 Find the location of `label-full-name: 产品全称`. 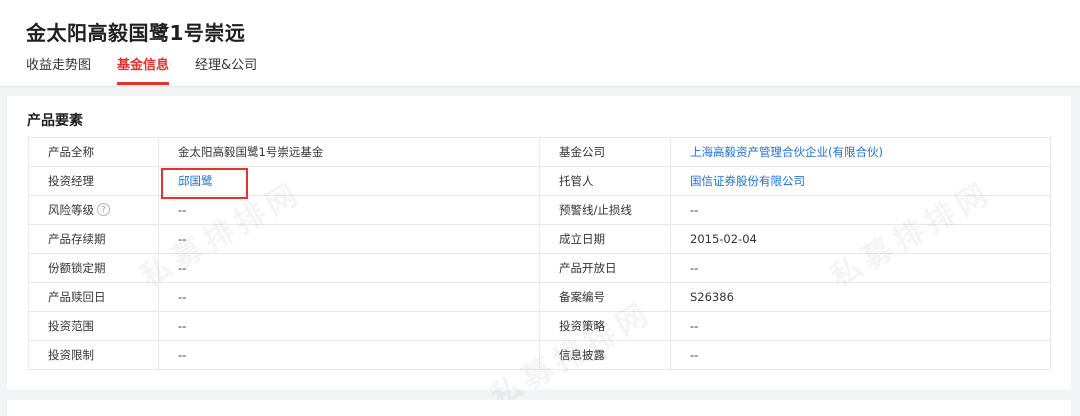

label-full-name: 产品全称 is located at coordinates (93, 152).